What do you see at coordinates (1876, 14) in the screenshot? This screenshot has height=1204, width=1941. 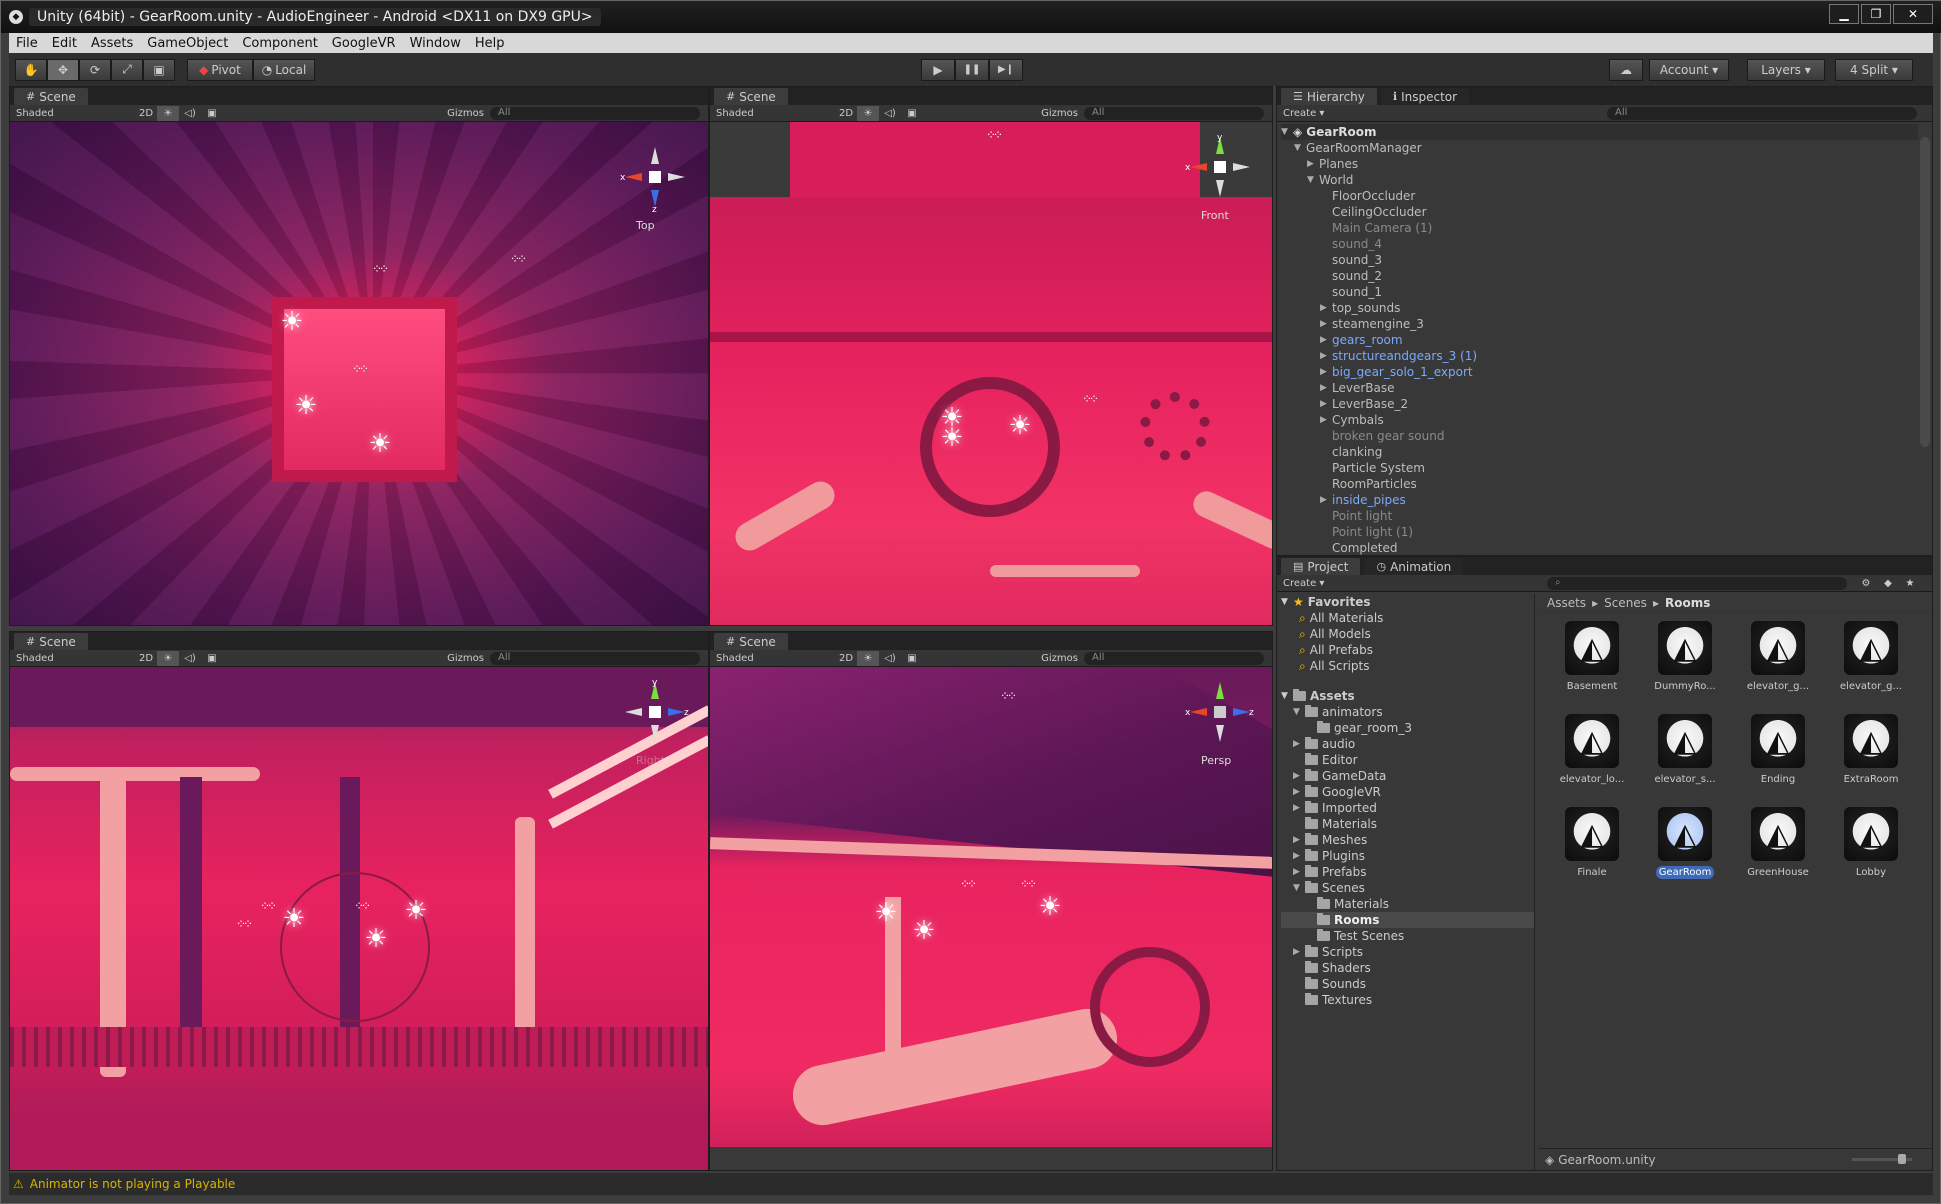 I see `maximize-button: ❐` at bounding box center [1876, 14].